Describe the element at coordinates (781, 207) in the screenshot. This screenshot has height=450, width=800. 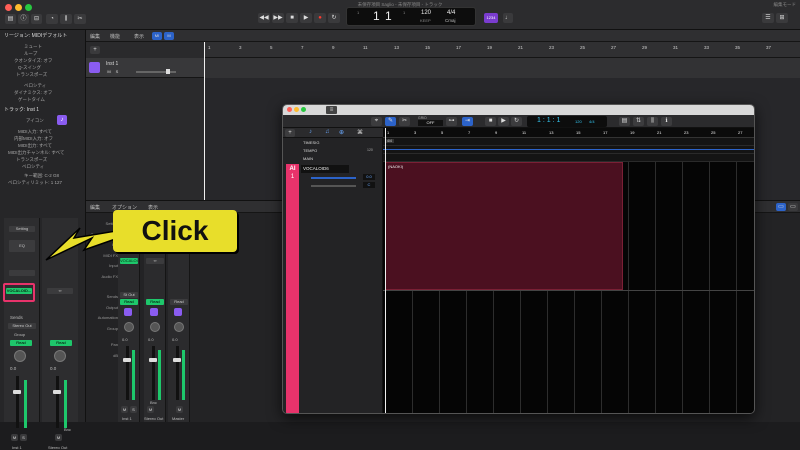
I see `mixer-mode-button: ▭` at that location.